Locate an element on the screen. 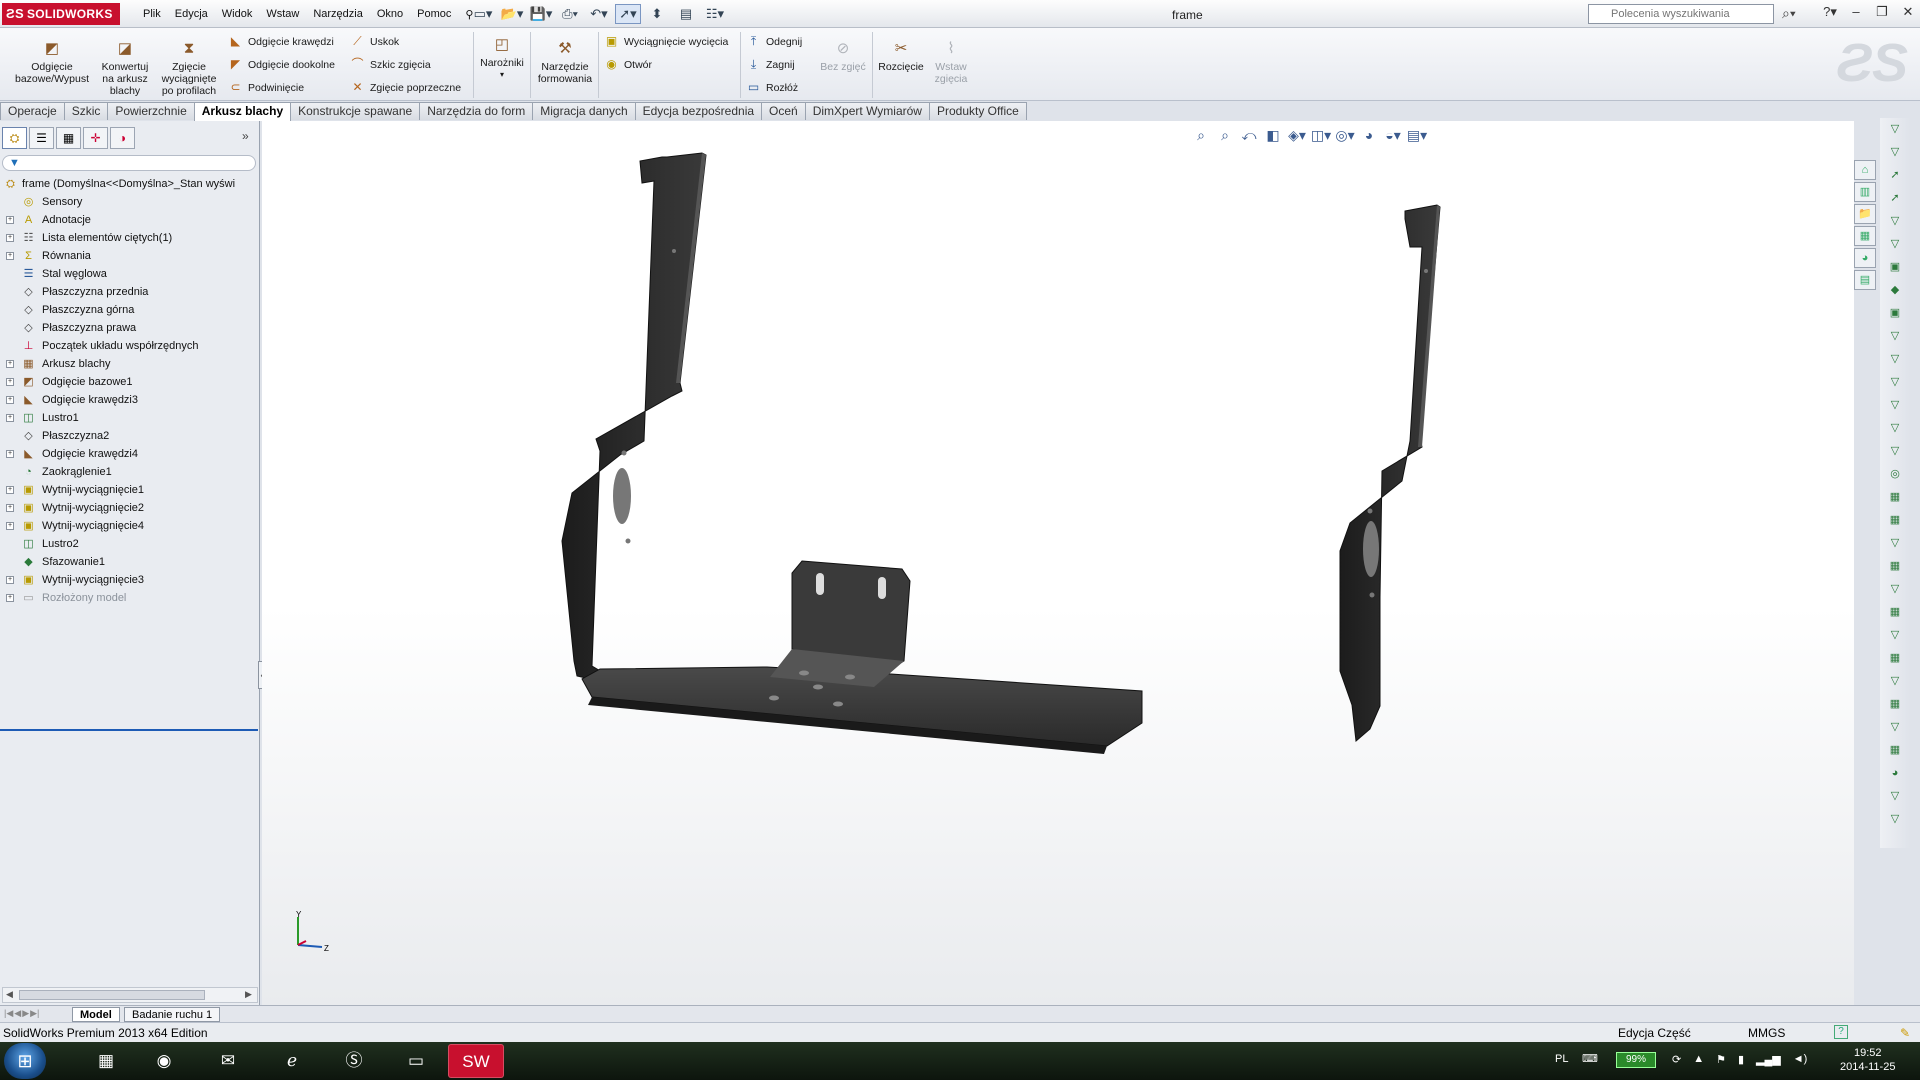 The image size is (1920, 1080). battery-indicator: 99% is located at coordinates (1636, 1060).